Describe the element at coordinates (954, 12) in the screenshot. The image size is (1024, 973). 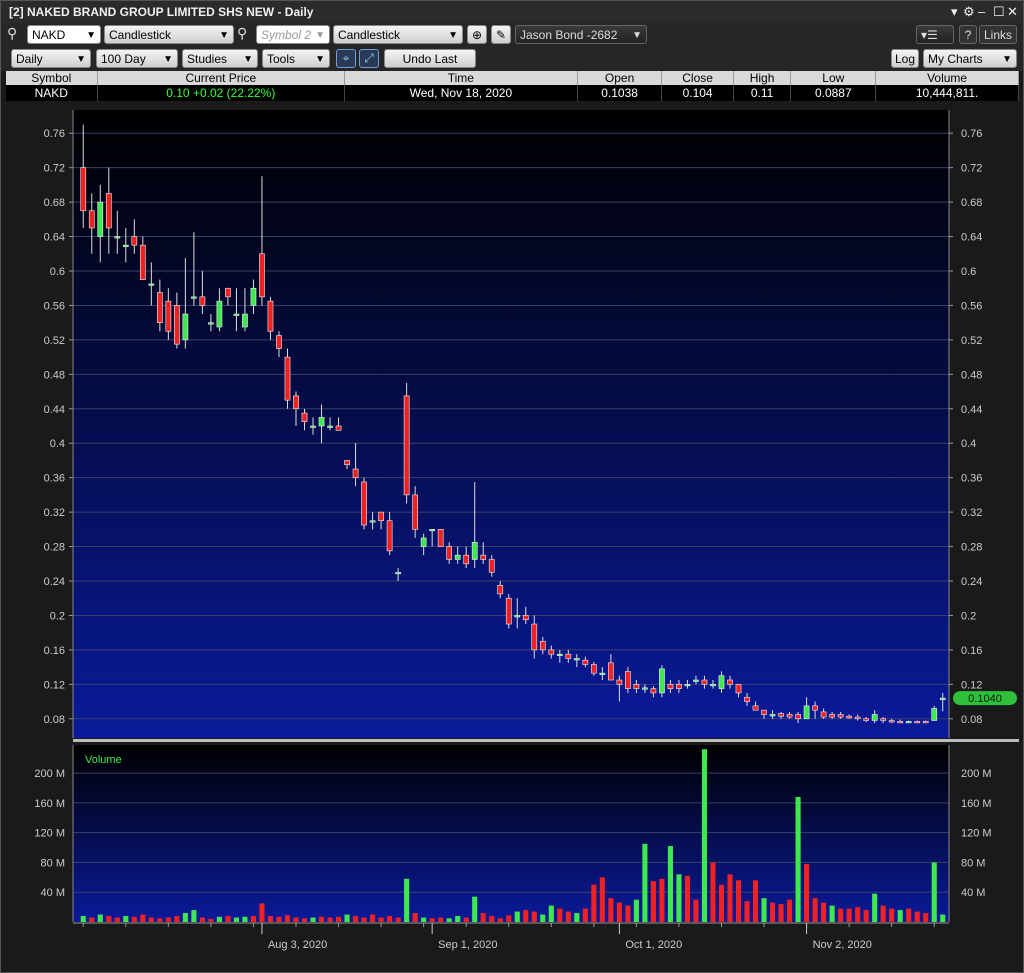
I see `dropdown-icon: ▾` at that location.